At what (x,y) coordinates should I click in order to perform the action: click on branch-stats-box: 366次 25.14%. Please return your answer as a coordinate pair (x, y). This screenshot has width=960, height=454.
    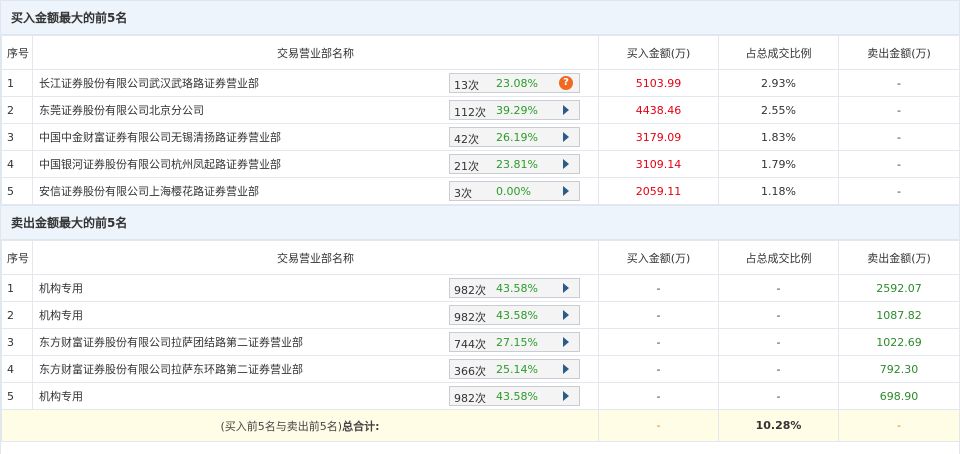
    Looking at the image, I should click on (514, 369).